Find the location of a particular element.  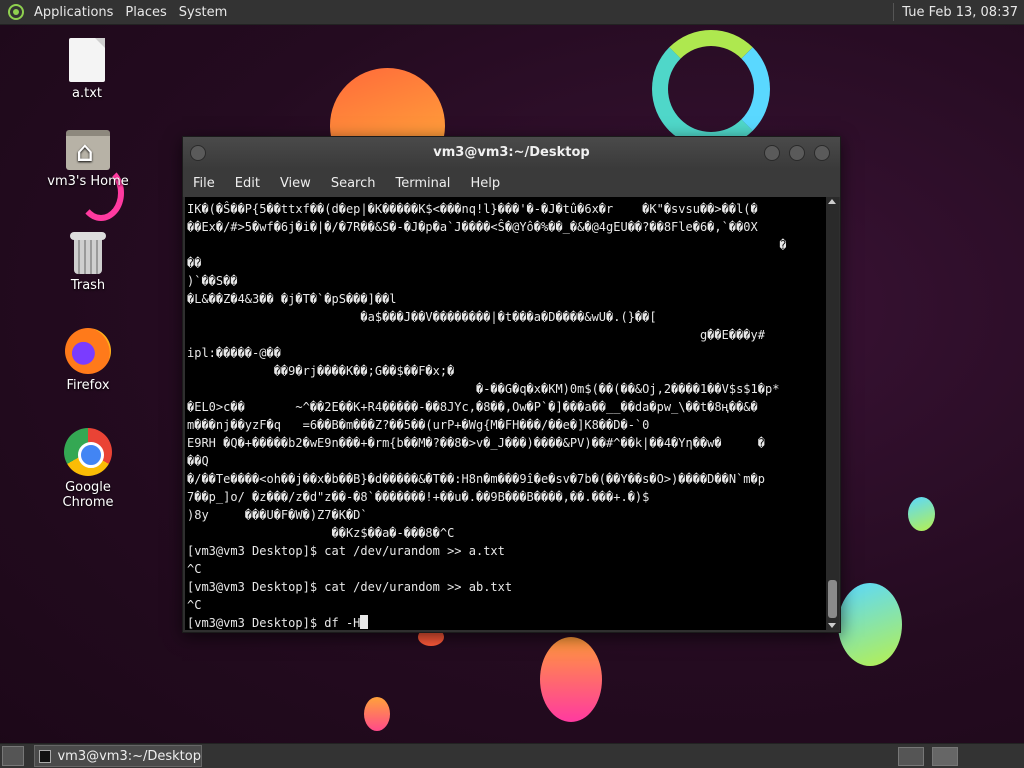

scrollbar-thumb is located at coordinates (832, 599).